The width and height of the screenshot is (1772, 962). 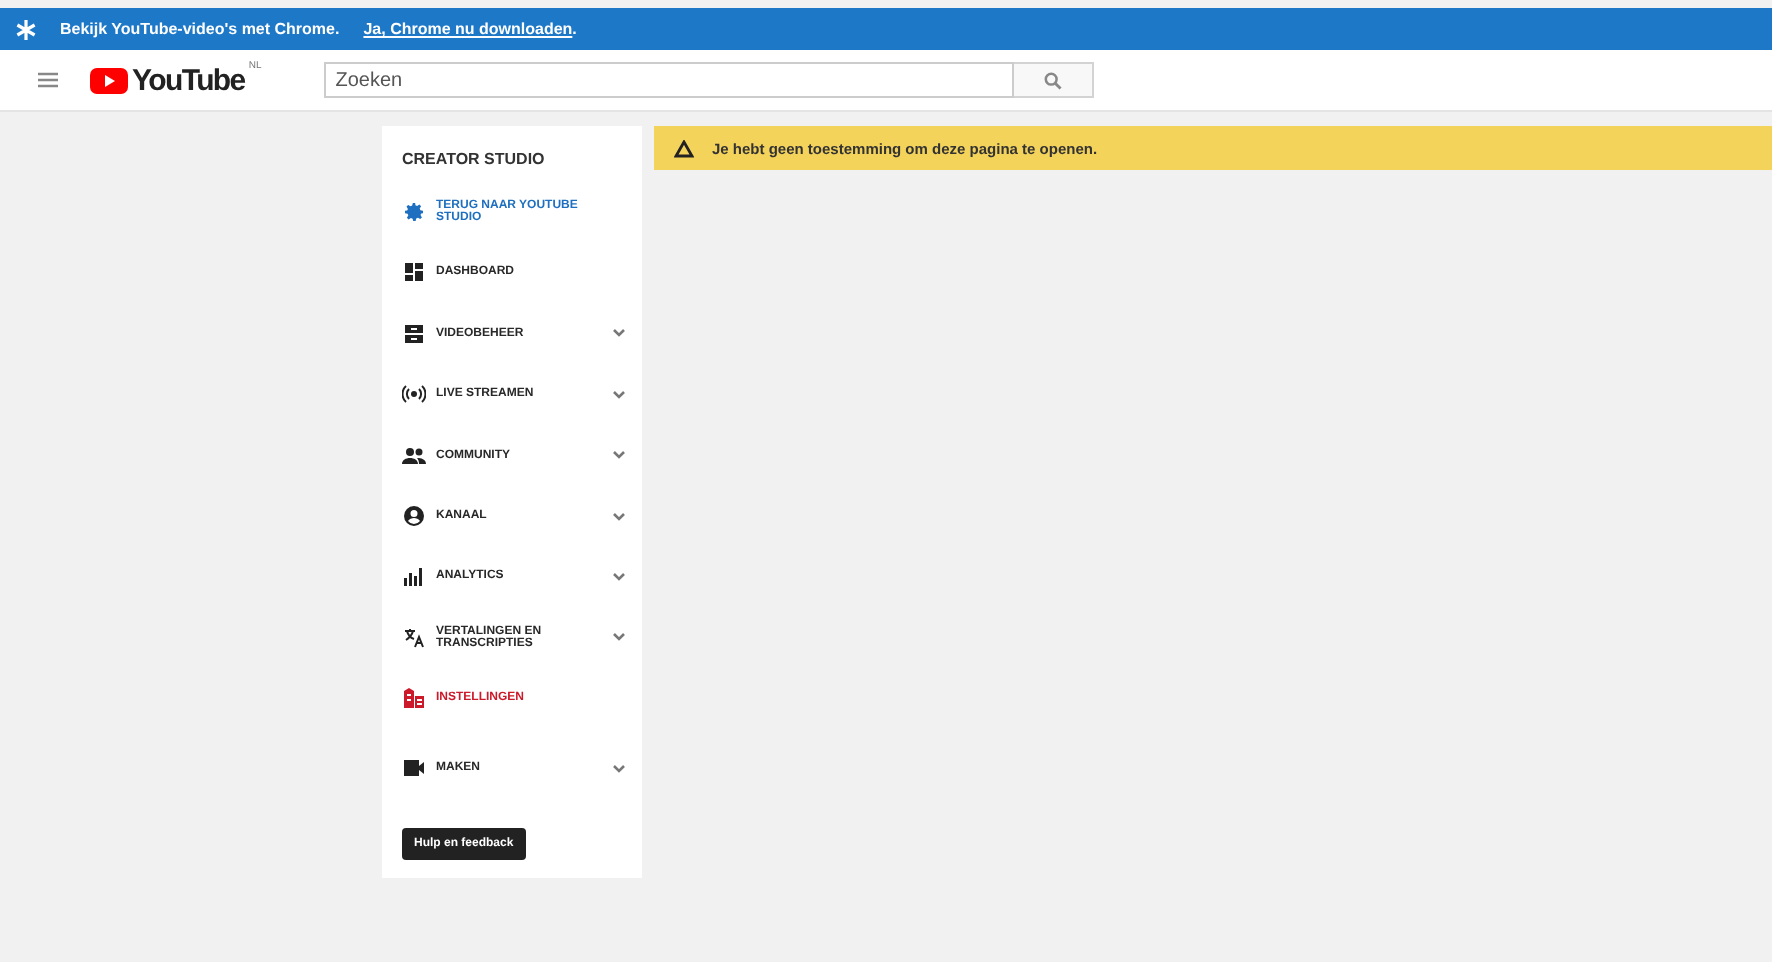 I want to click on buildings-icon, so click(x=414, y=698).